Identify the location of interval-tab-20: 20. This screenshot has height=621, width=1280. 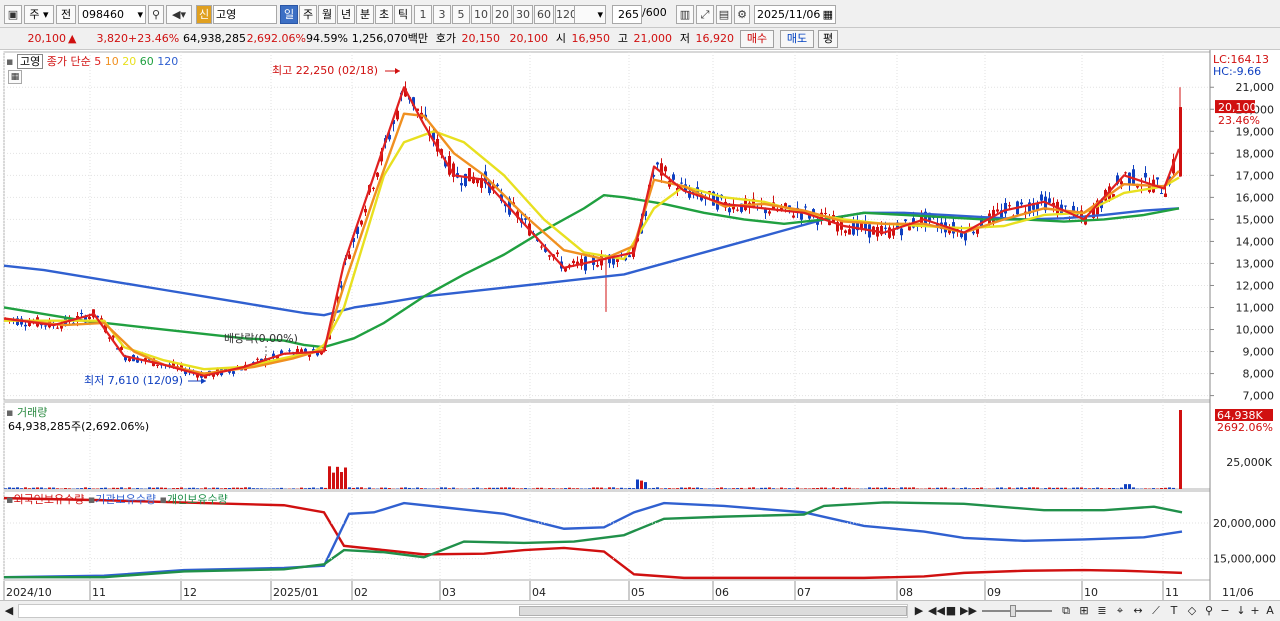
(502, 14).